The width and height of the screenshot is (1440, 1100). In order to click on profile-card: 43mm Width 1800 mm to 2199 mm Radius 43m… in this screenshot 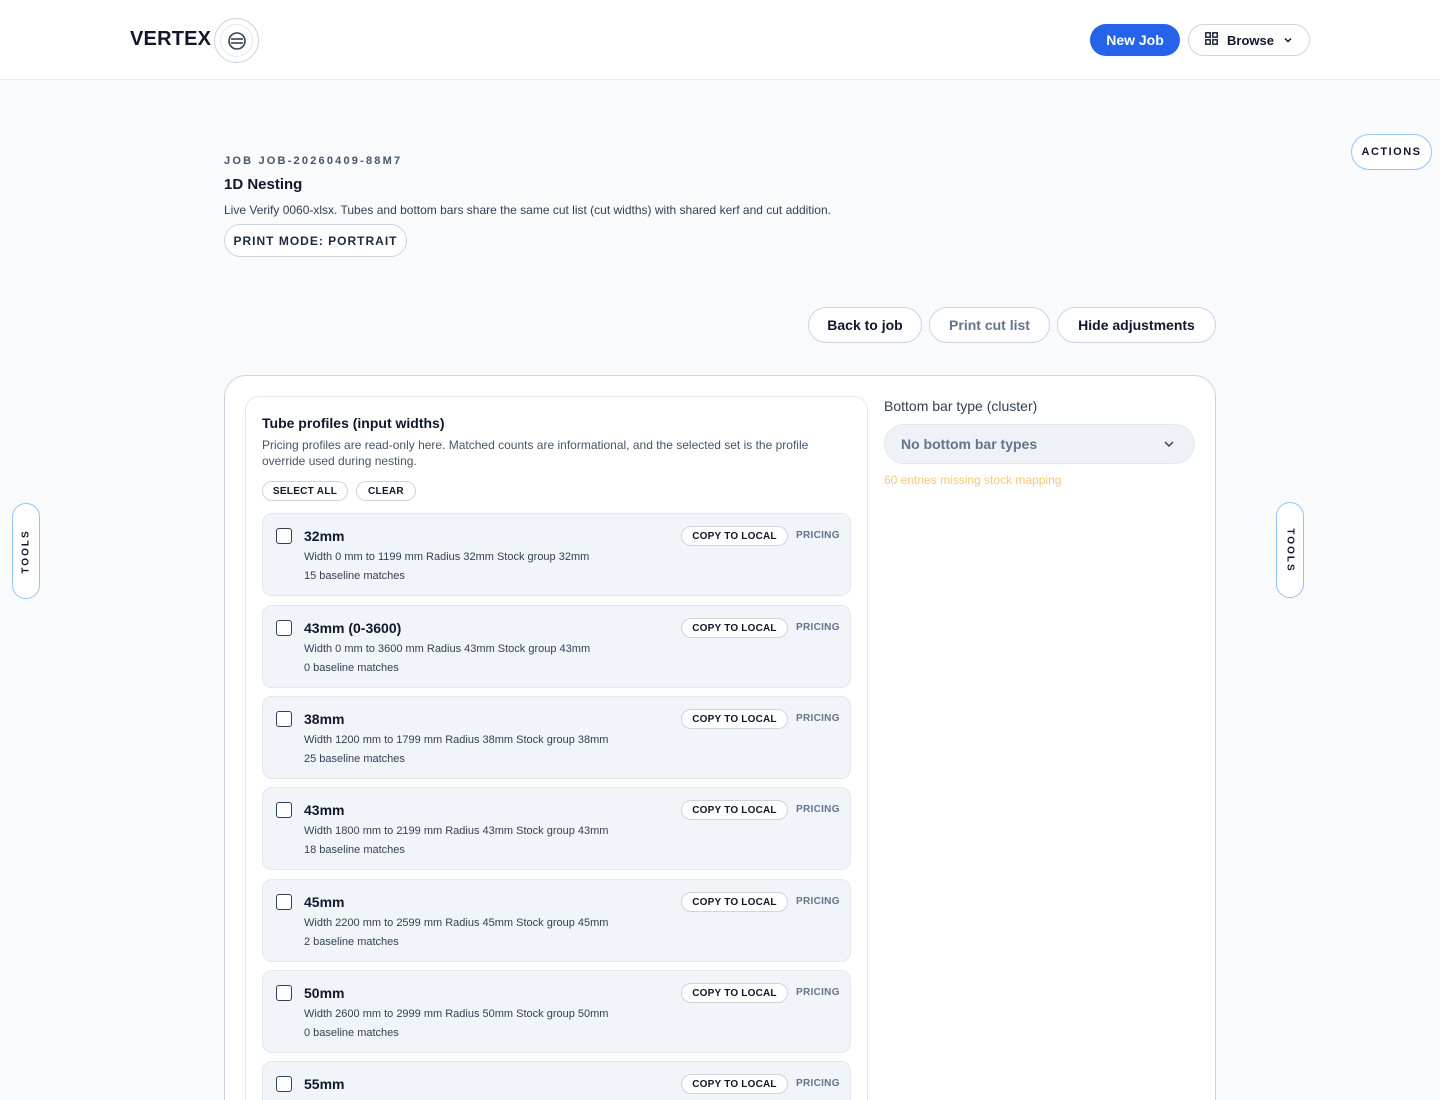, I will do `click(556, 828)`.